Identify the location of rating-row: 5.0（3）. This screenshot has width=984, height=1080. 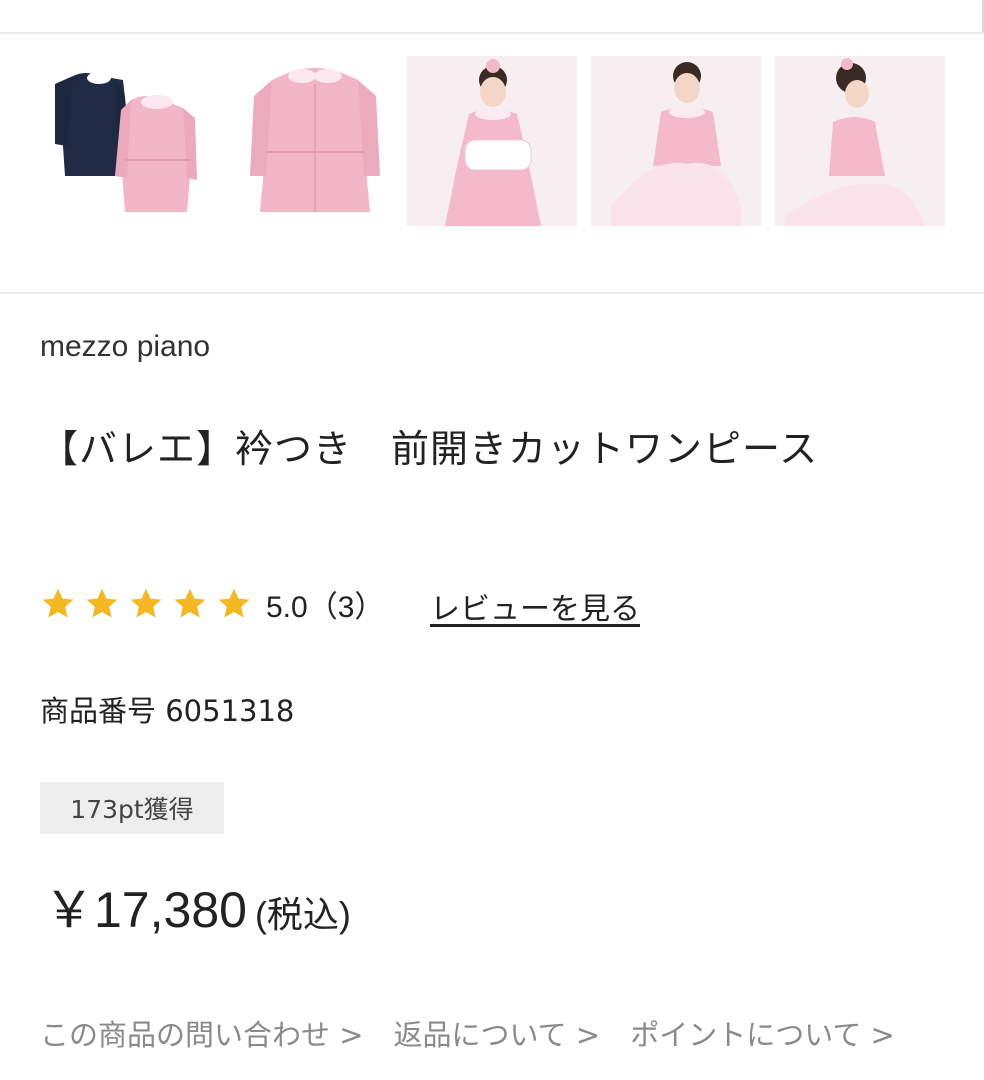
(212, 604).